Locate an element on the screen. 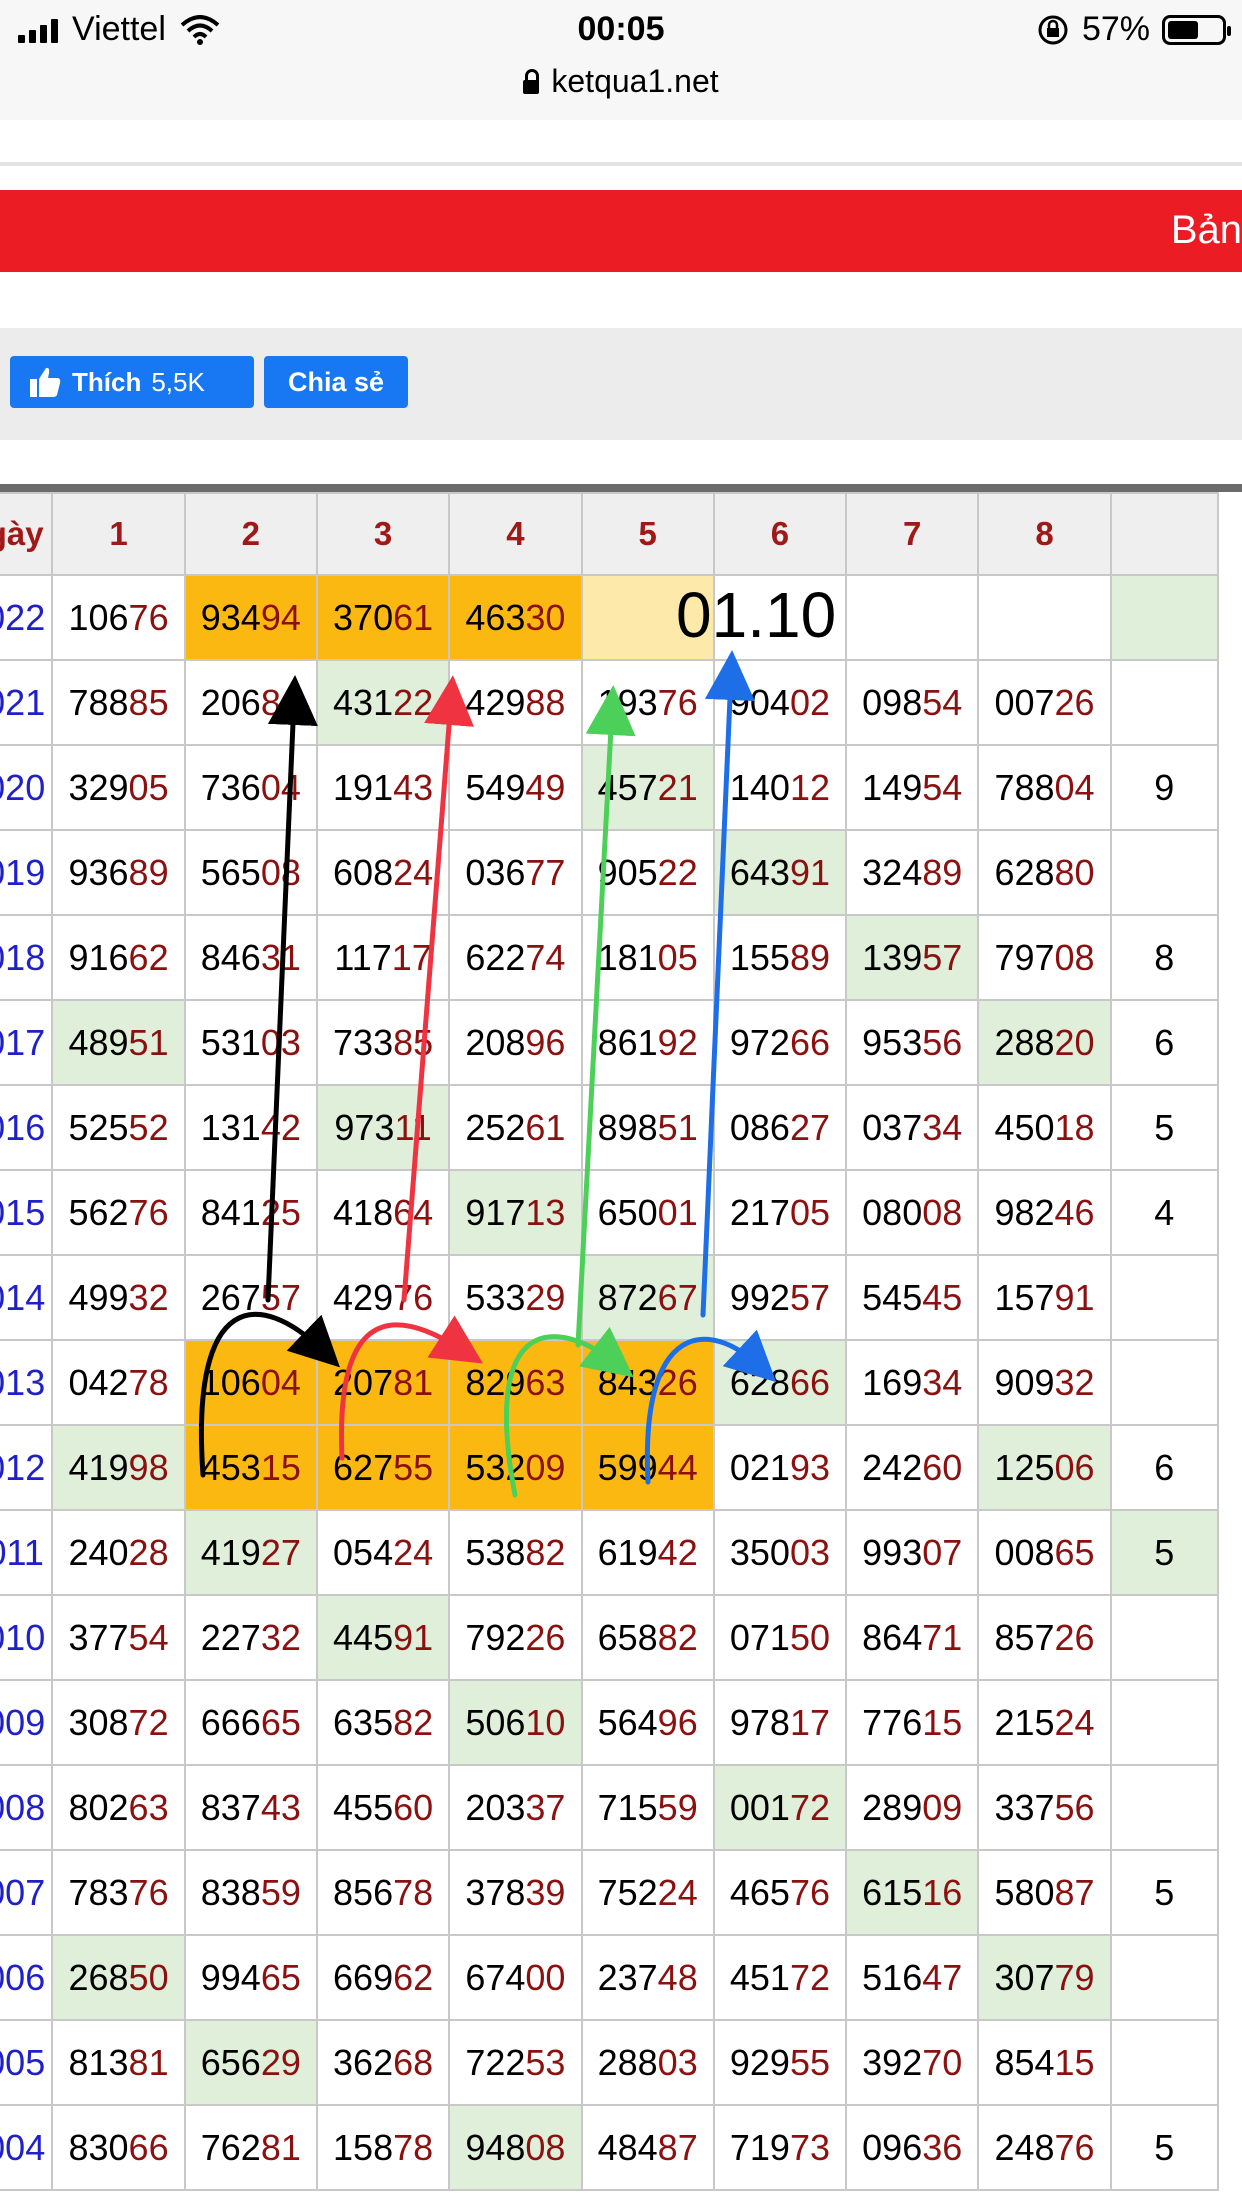 Image resolution: width=1242 pixels, height=2208 pixels. row-date: 019 is located at coordinates (27, 872).